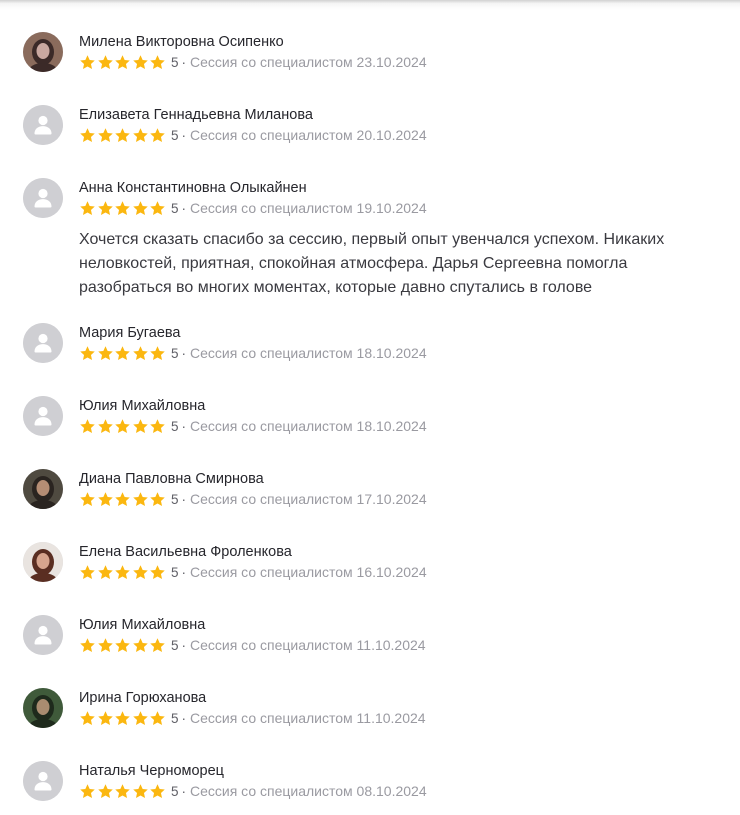 This screenshot has width=740, height=815. I want to click on review-meta: 5 · Сессия со специалистом 20.10.2024, so click(253, 135).